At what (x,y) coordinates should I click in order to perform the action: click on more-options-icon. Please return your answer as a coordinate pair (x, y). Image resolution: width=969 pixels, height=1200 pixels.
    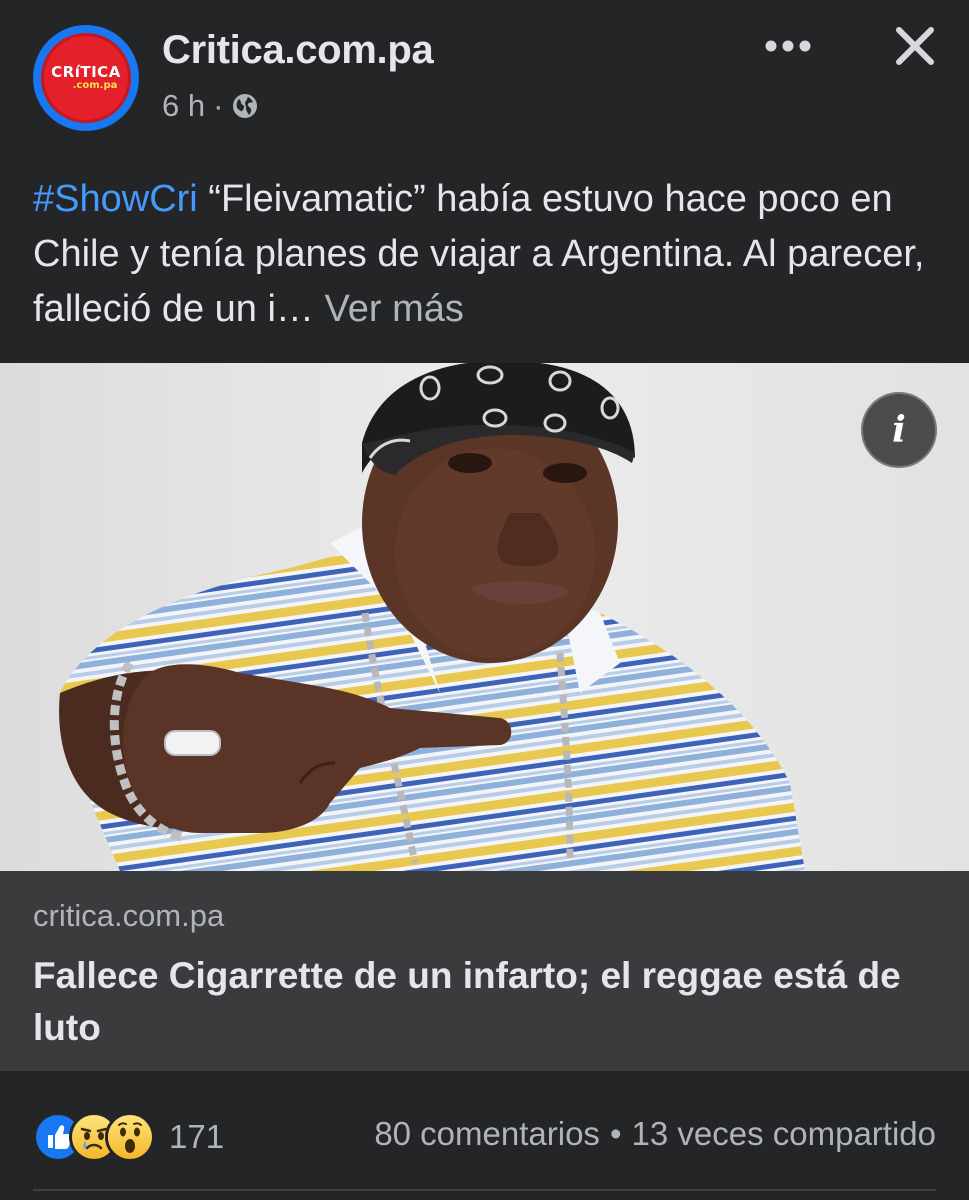
    Looking at the image, I should click on (788, 46).